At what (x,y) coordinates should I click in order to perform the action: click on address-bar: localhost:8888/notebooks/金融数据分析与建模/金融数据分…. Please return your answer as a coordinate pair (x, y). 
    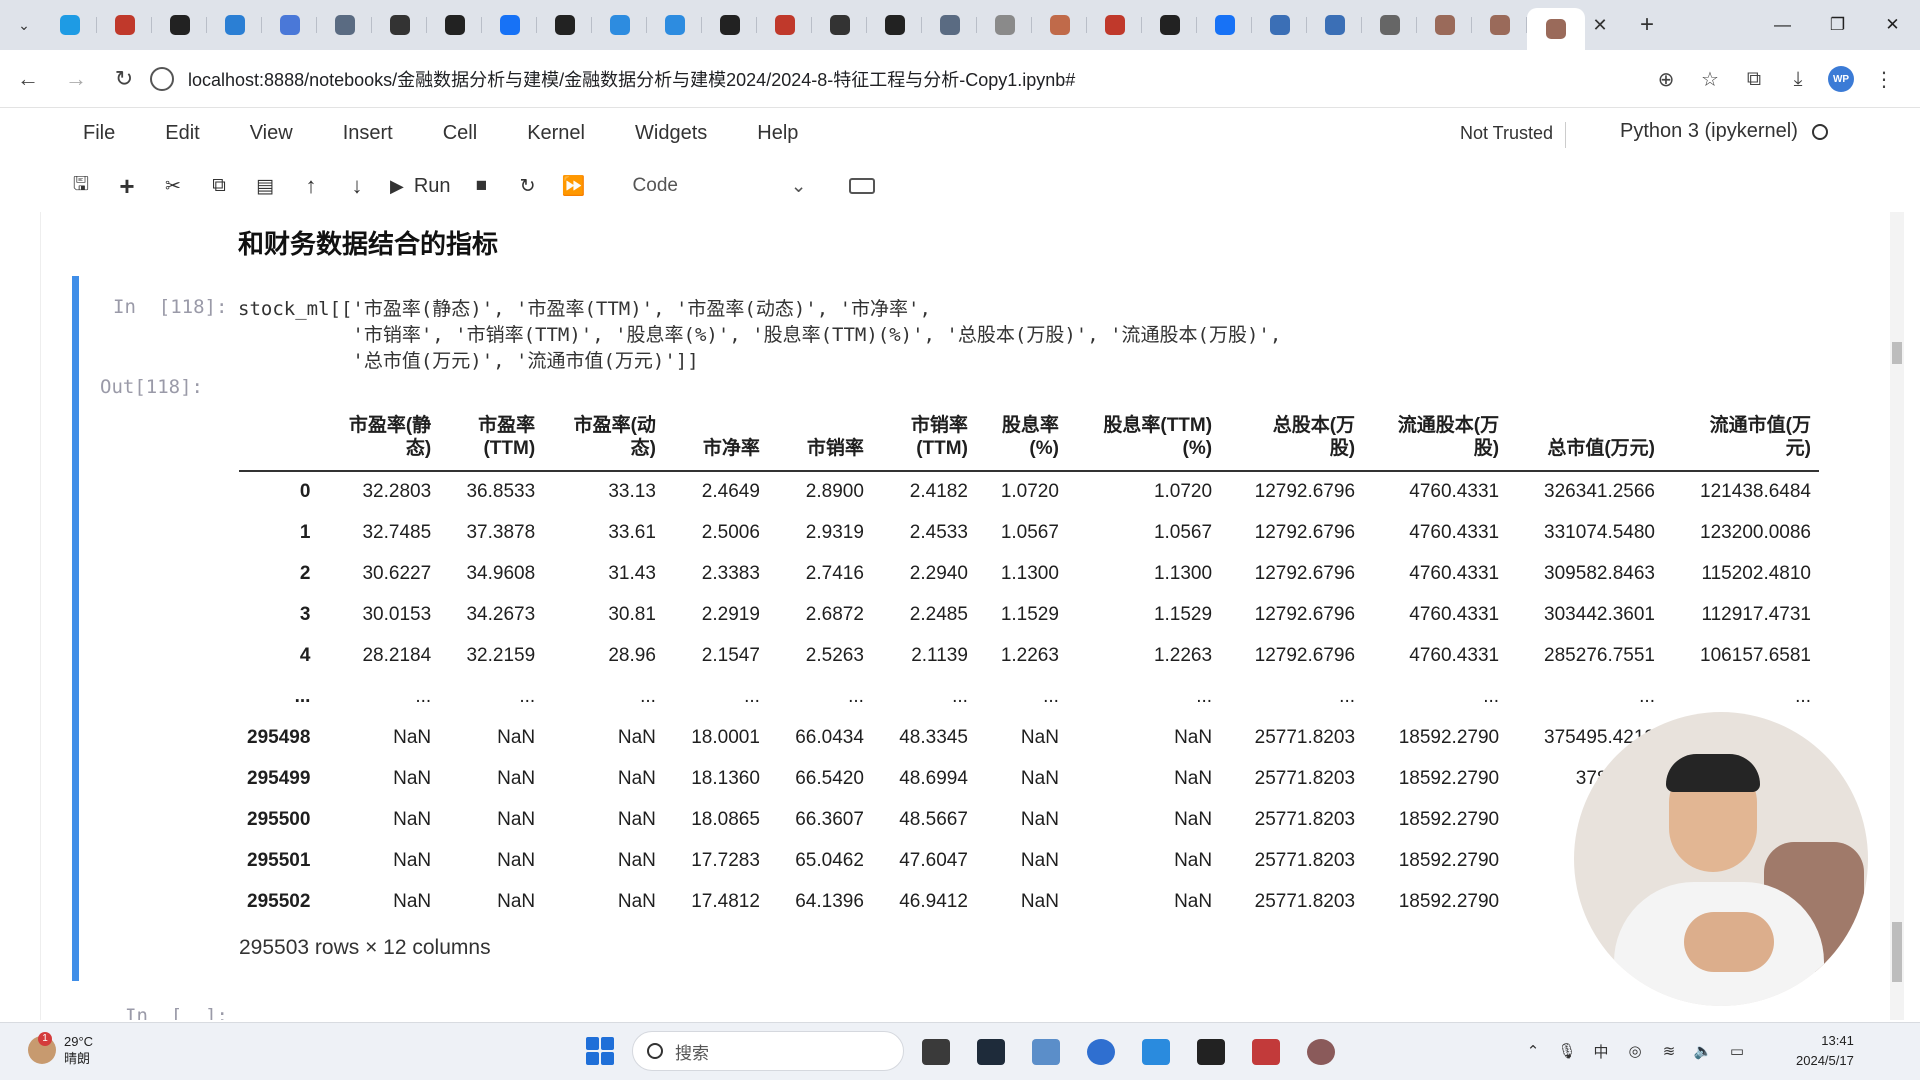
    Looking at the image, I should click on (870, 79).